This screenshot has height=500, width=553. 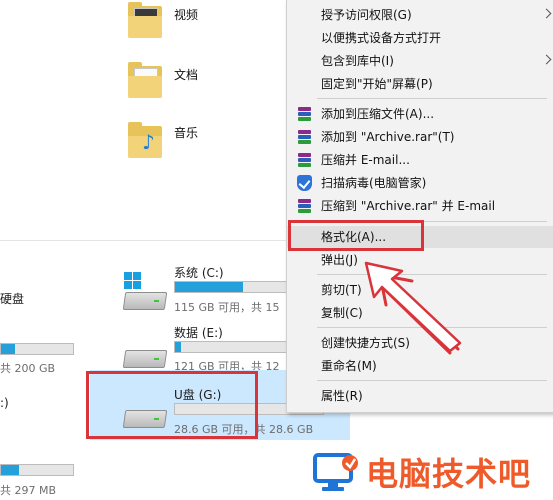 I want to click on shield-icon, so click(x=304, y=183).